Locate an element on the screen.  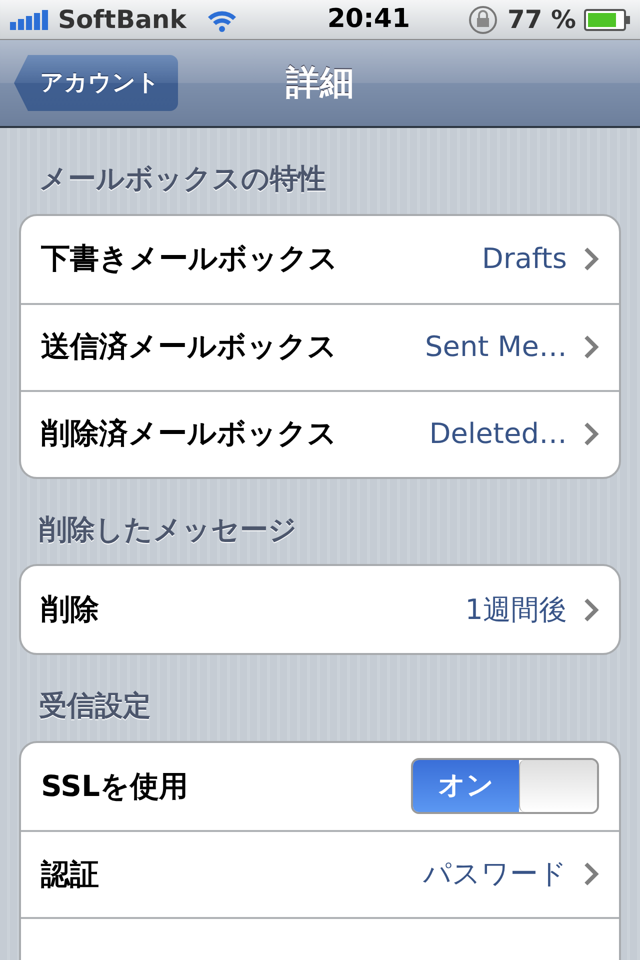
row-value: 1週間後 is located at coordinates (516, 610).